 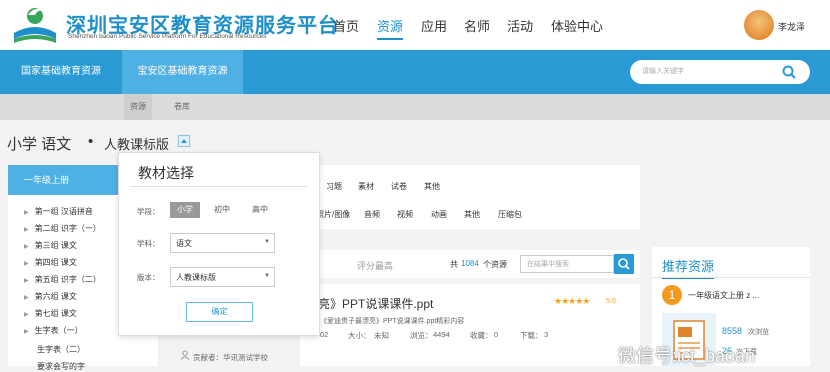 What do you see at coordinates (196, 277) in the screenshot?
I see `edition-select-value: 人教课标版` at bounding box center [196, 277].